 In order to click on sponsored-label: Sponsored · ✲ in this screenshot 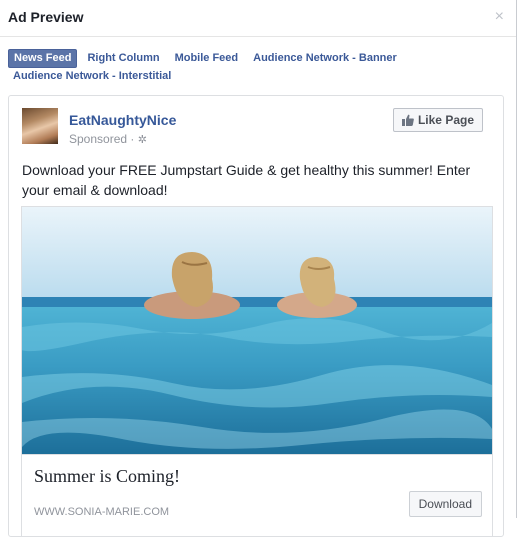, I will do `click(108, 139)`.